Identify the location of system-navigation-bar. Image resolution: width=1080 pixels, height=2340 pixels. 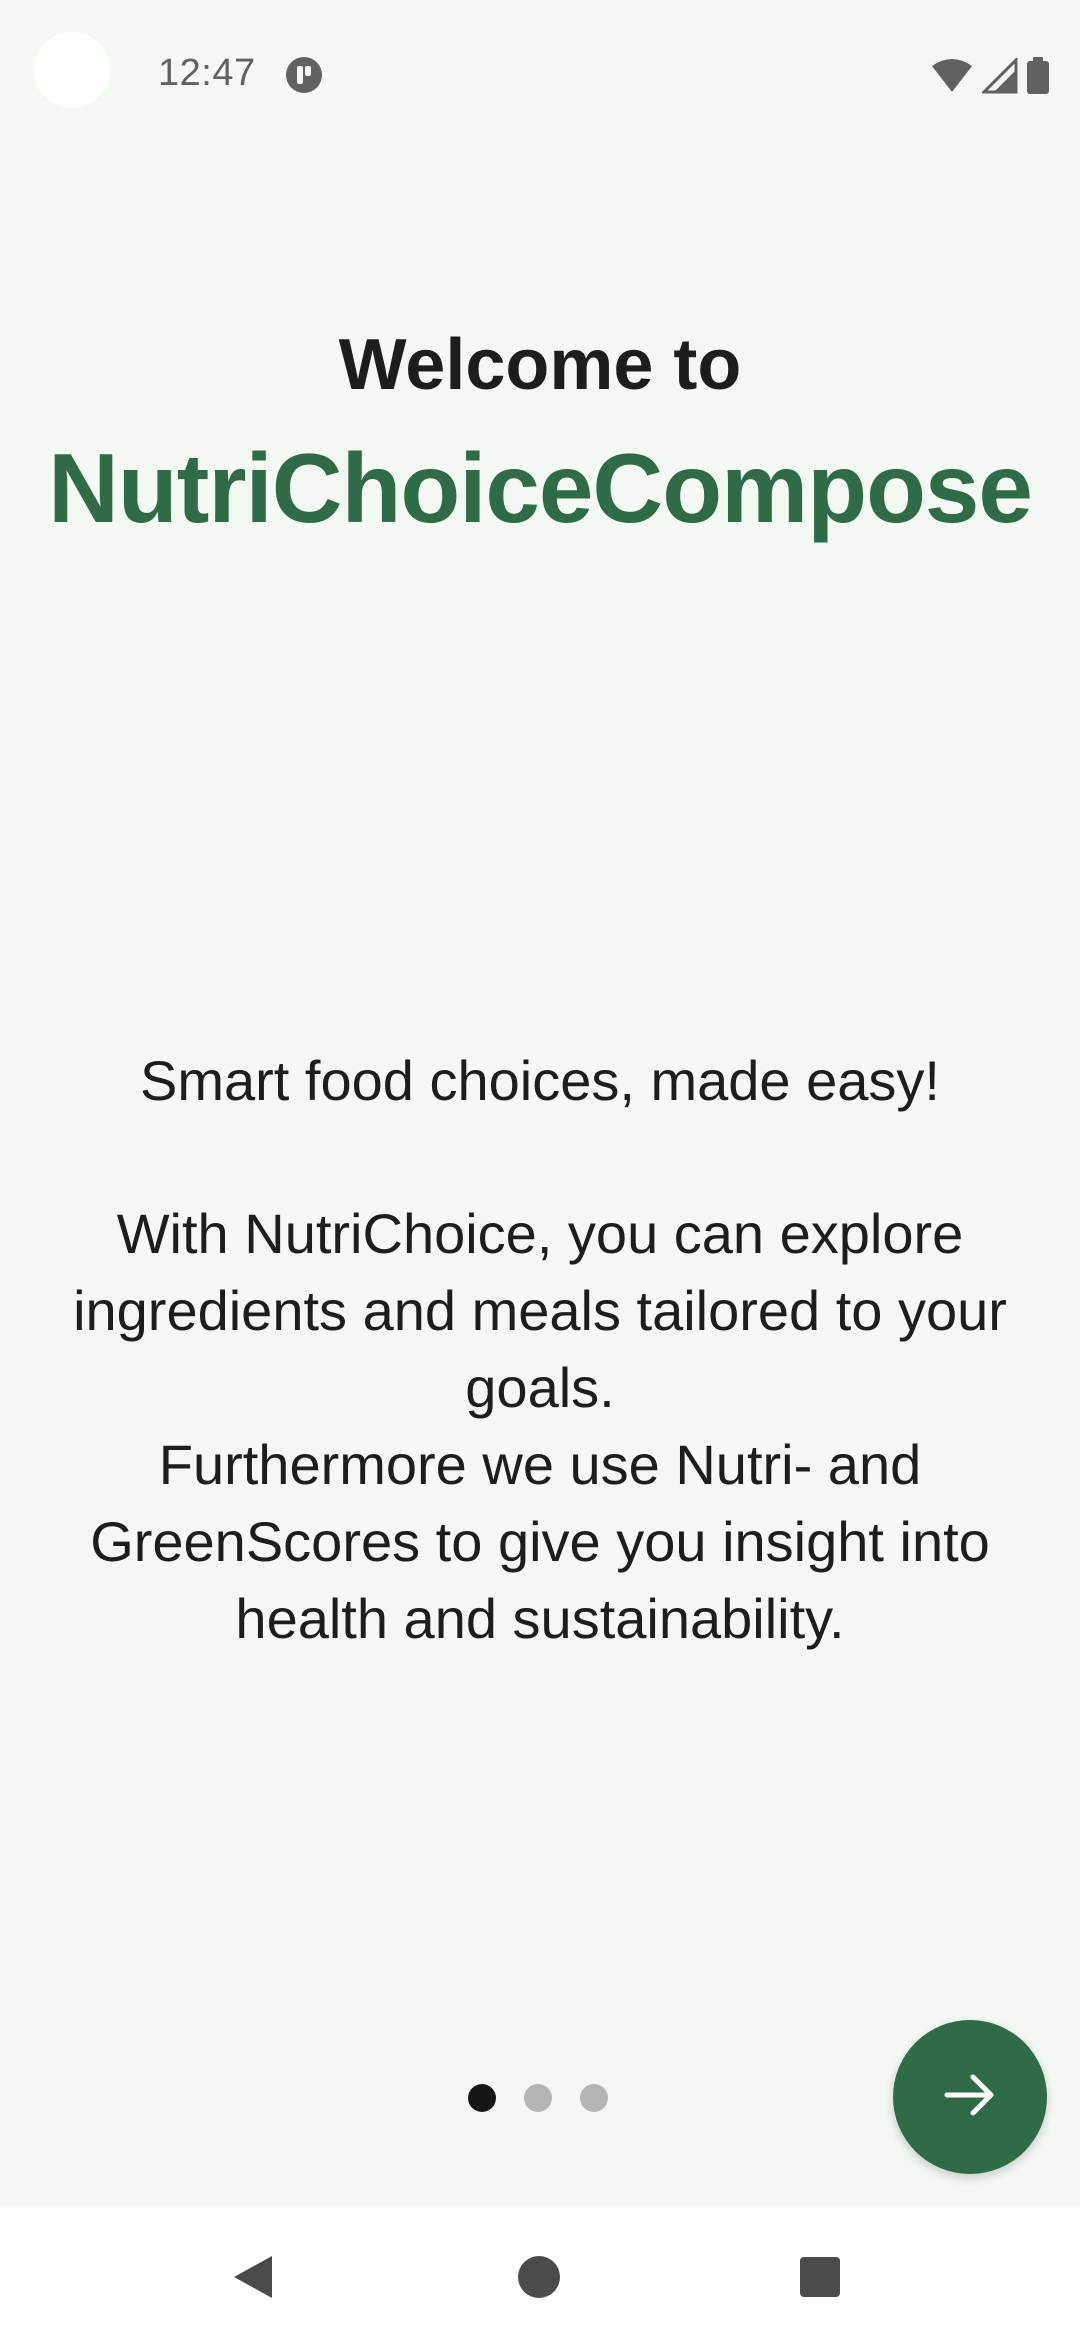
(540, 2273).